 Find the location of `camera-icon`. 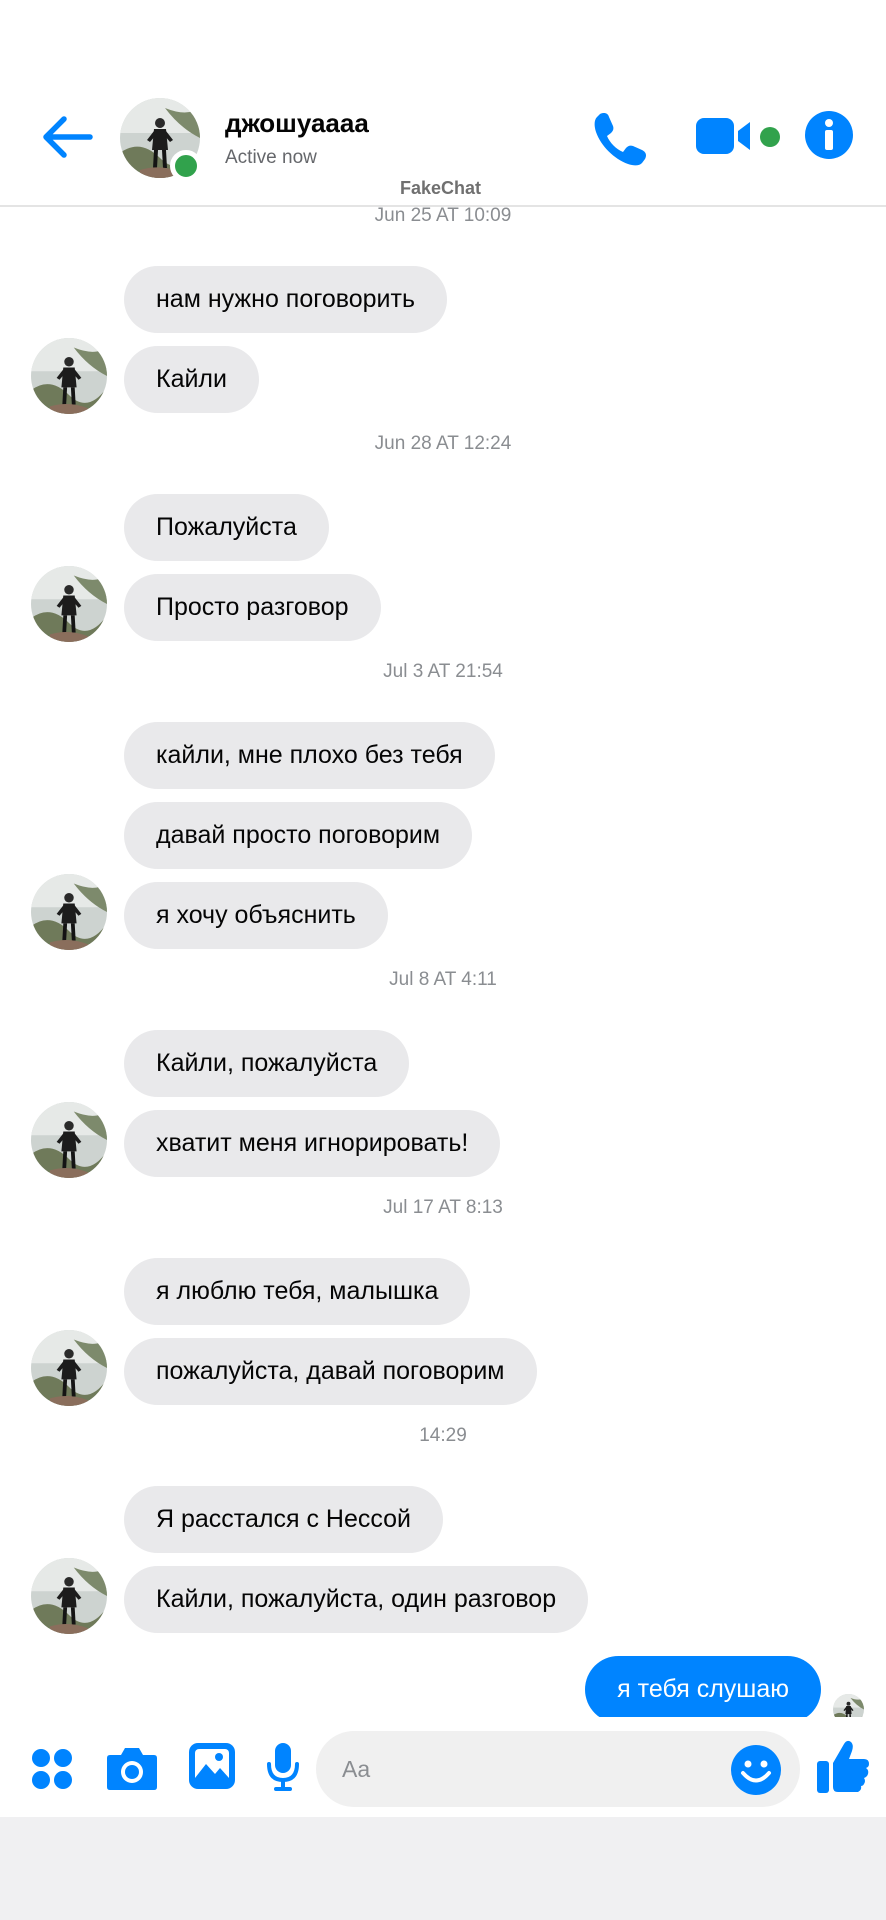

camera-icon is located at coordinates (132, 1768).